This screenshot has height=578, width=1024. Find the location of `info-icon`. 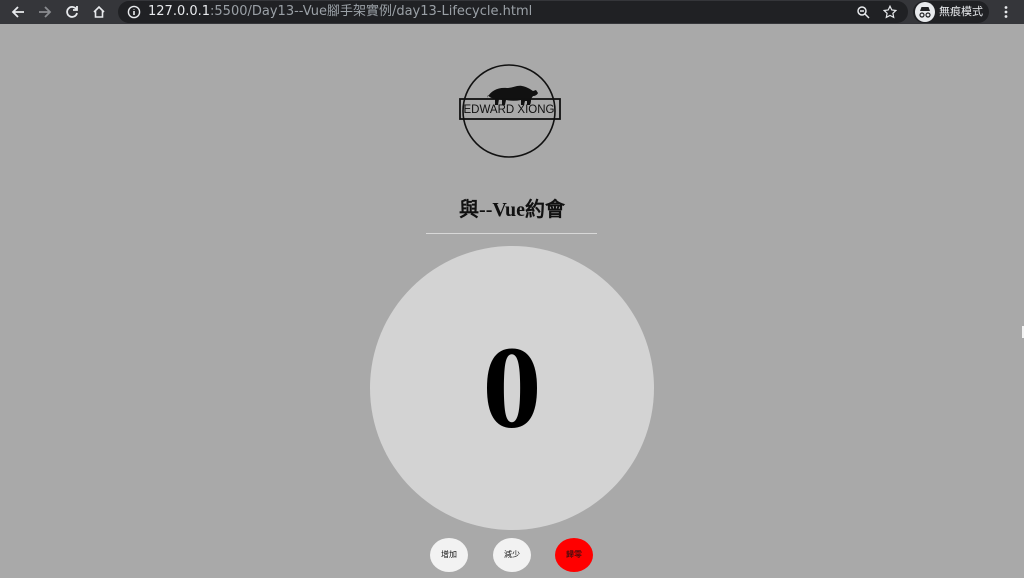

info-icon is located at coordinates (134, 12).